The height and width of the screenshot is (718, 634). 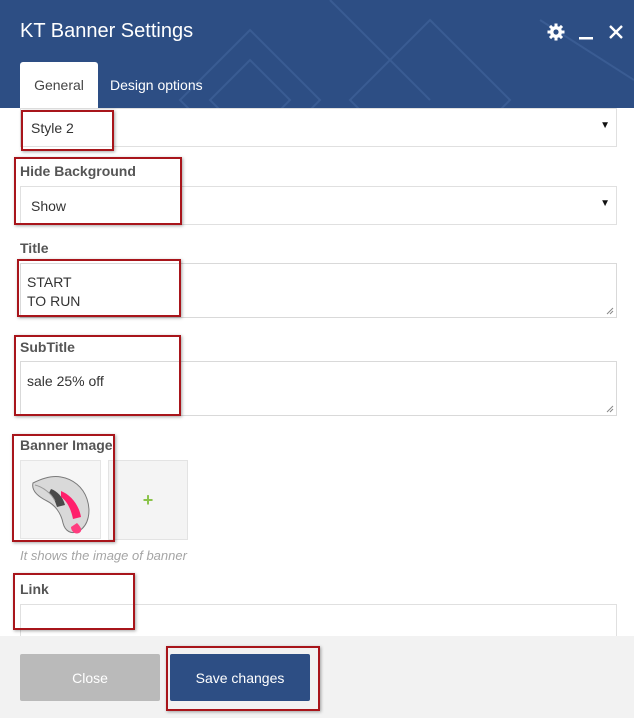 I want to click on subtitle-value: sale 25% off, so click(x=65, y=381).